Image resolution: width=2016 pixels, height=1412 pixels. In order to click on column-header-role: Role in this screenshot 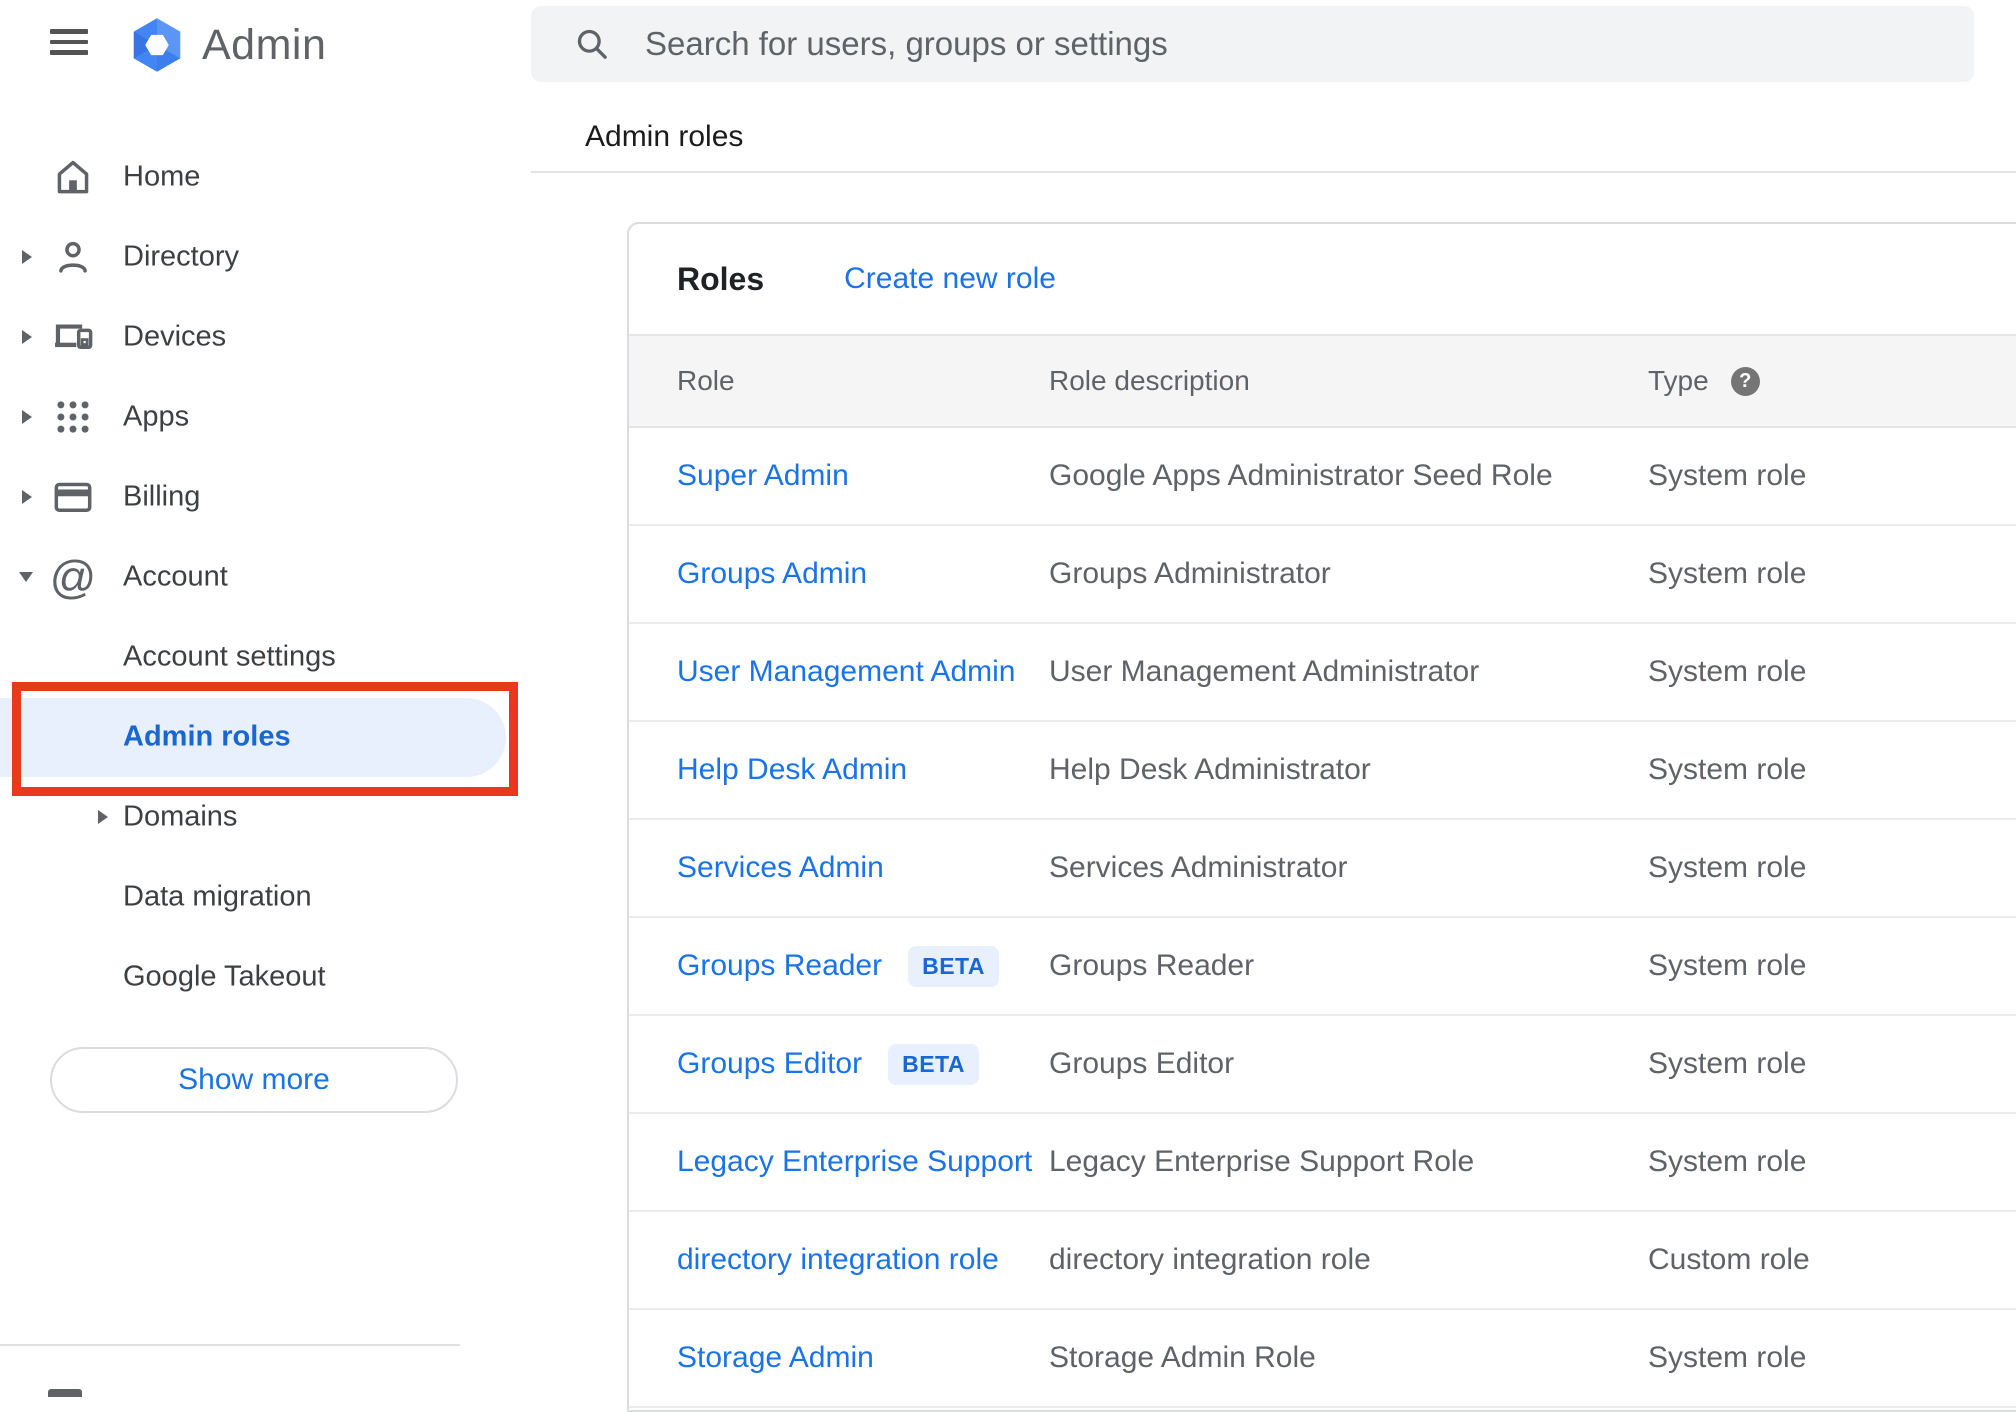, I will do `click(706, 380)`.